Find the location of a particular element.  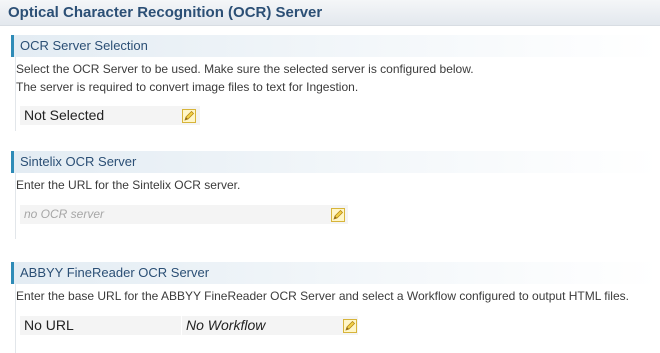

abbyy-url-field: No URL is located at coordinates (100, 325).